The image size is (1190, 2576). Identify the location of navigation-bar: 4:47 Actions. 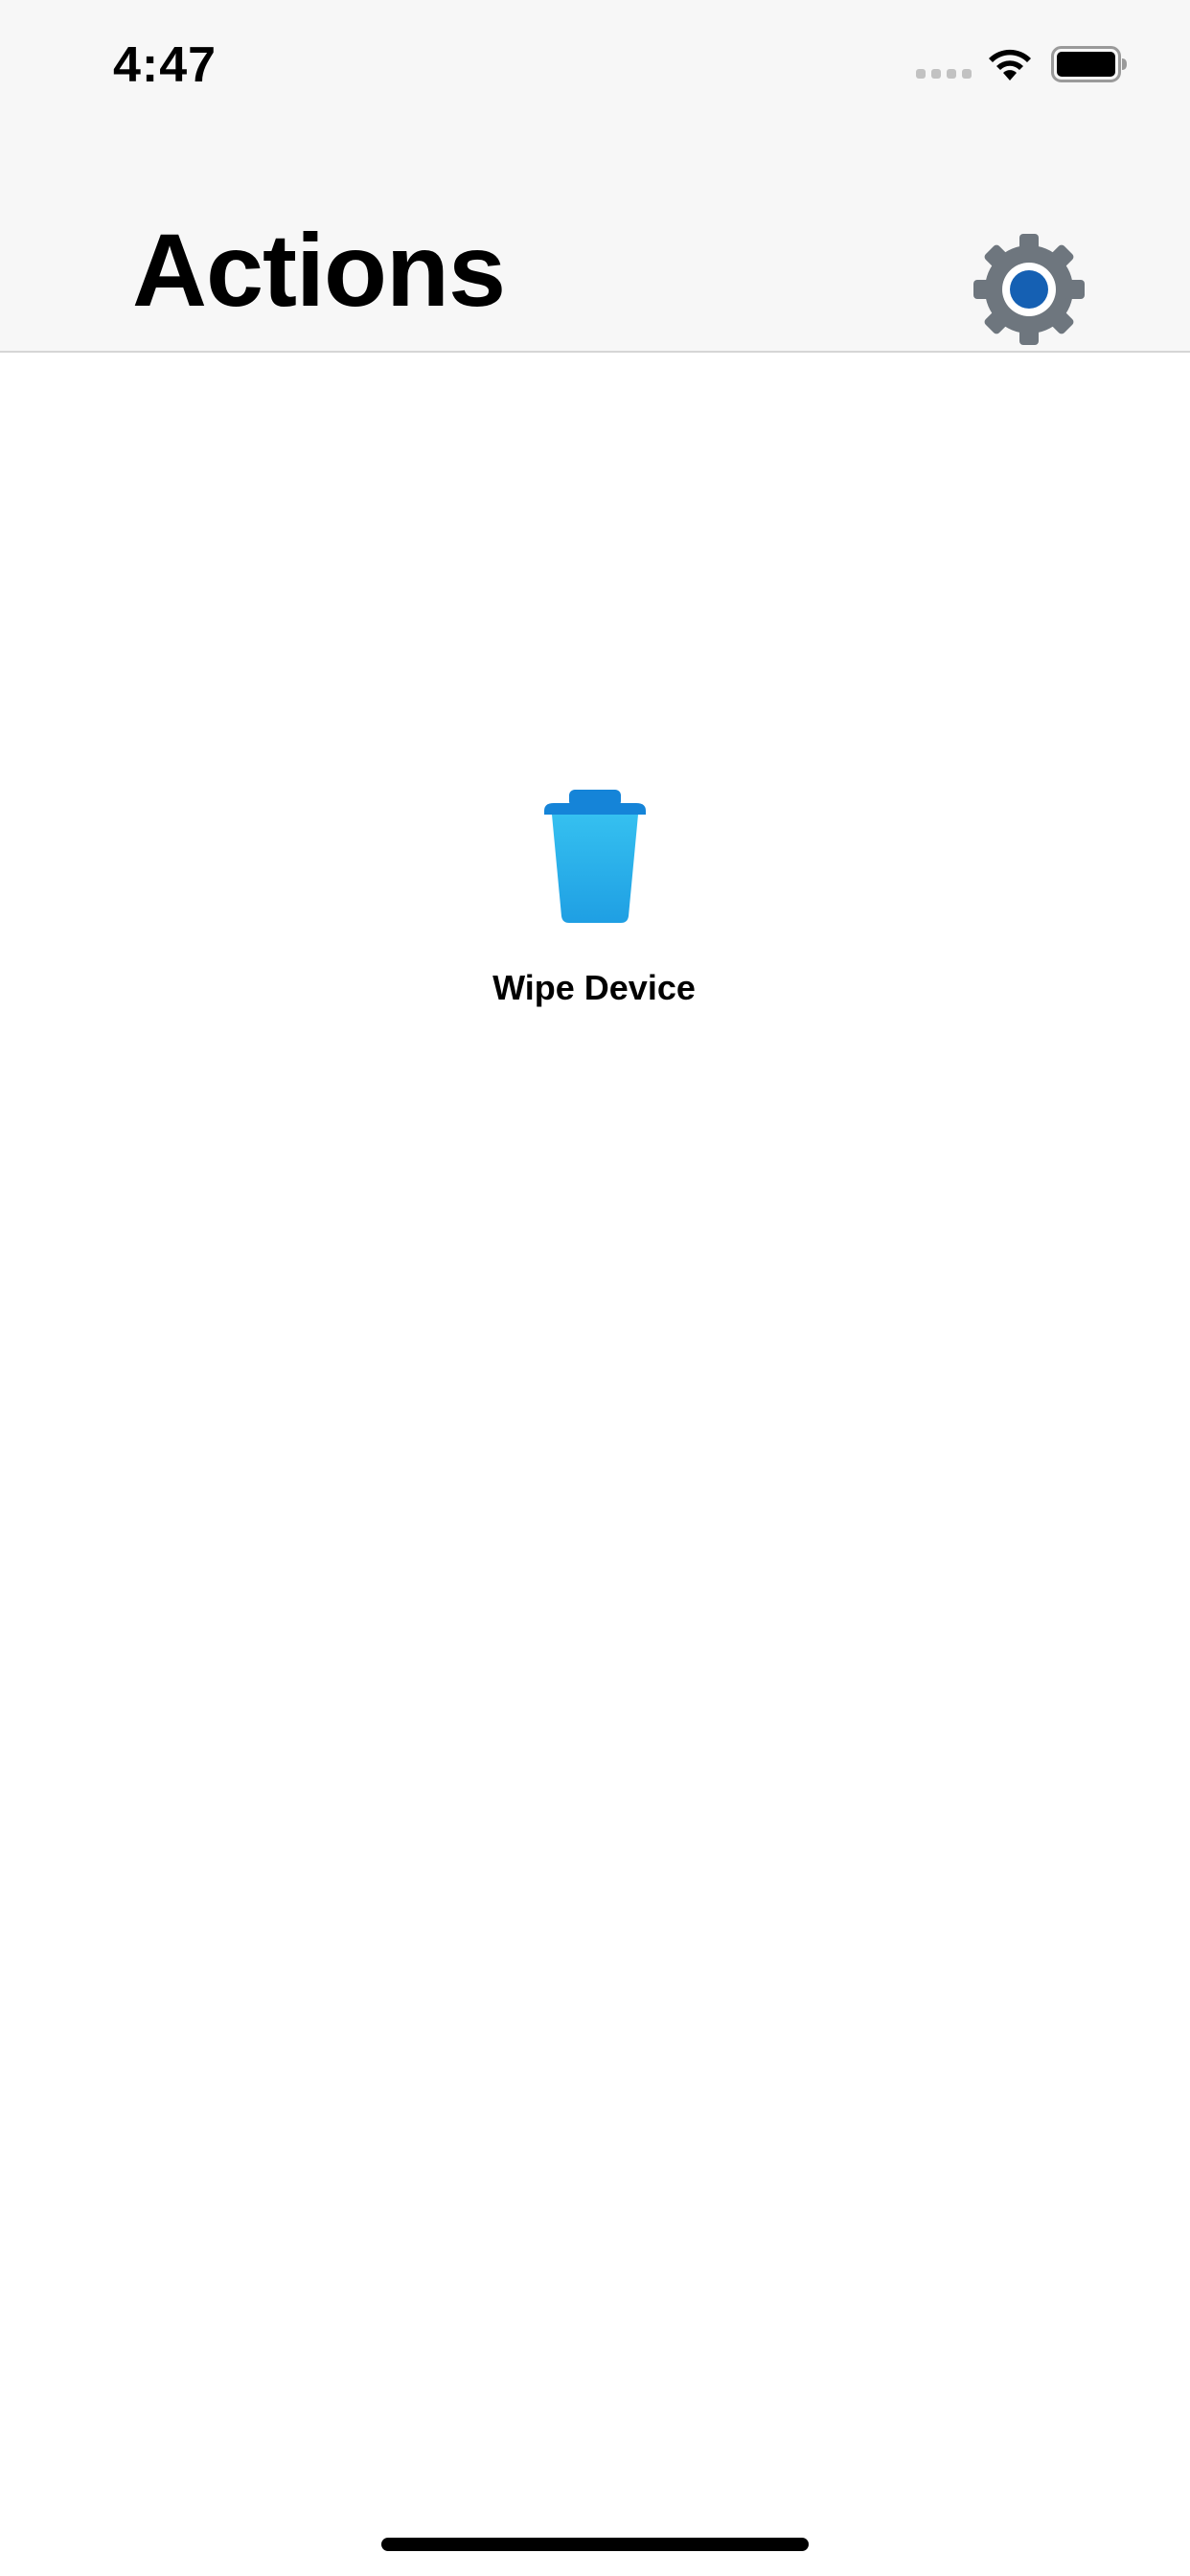
(595, 176).